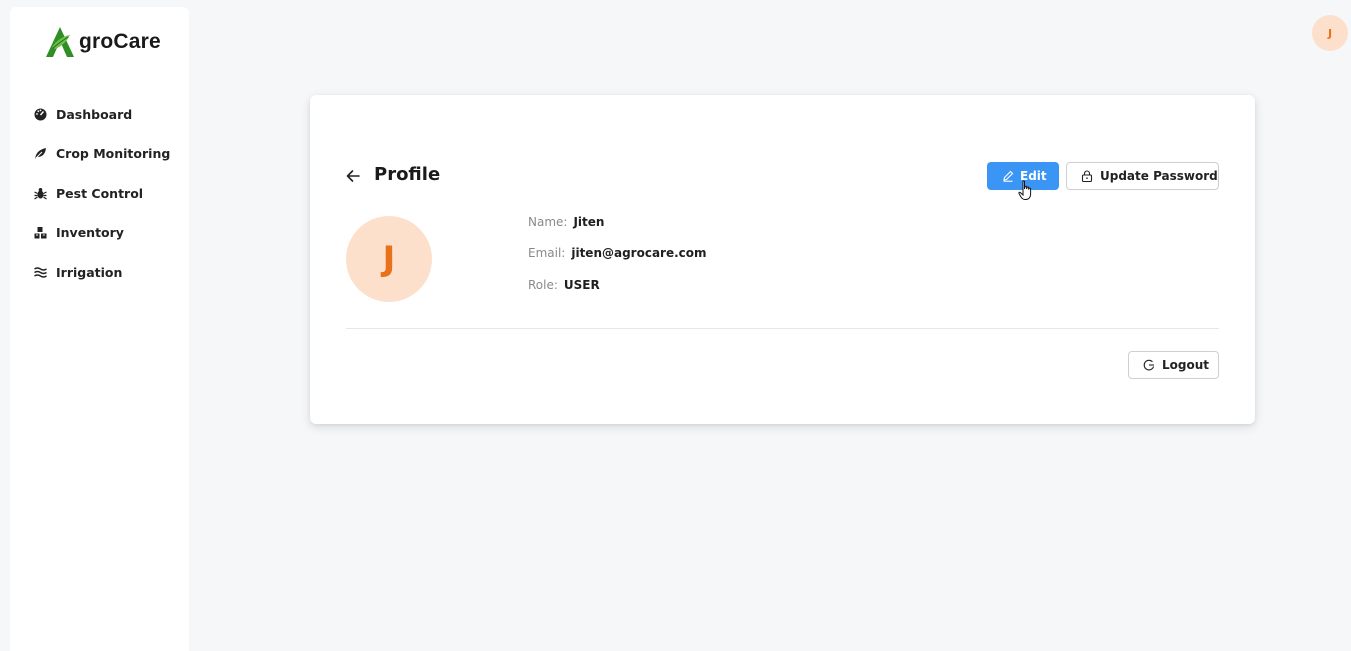 The width and height of the screenshot is (1351, 651). I want to click on leaf-icon, so click(40, 153).